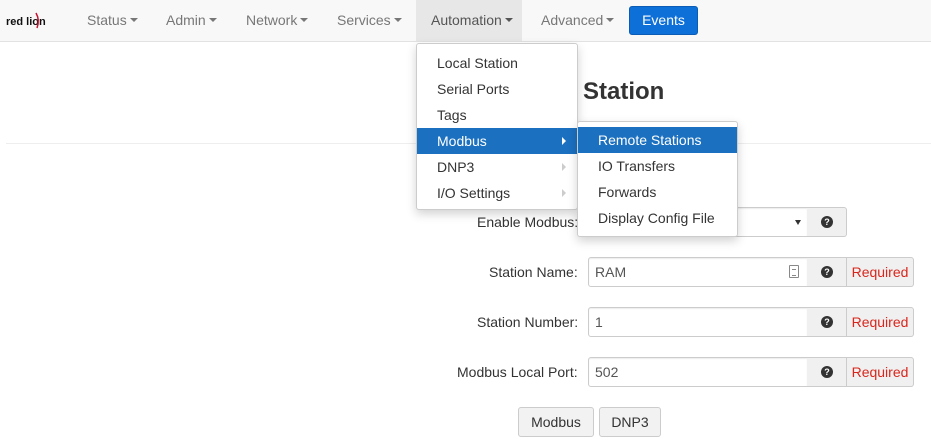 The image size is (931, 448). I want to click on events-button: Events, so click(663, 20).